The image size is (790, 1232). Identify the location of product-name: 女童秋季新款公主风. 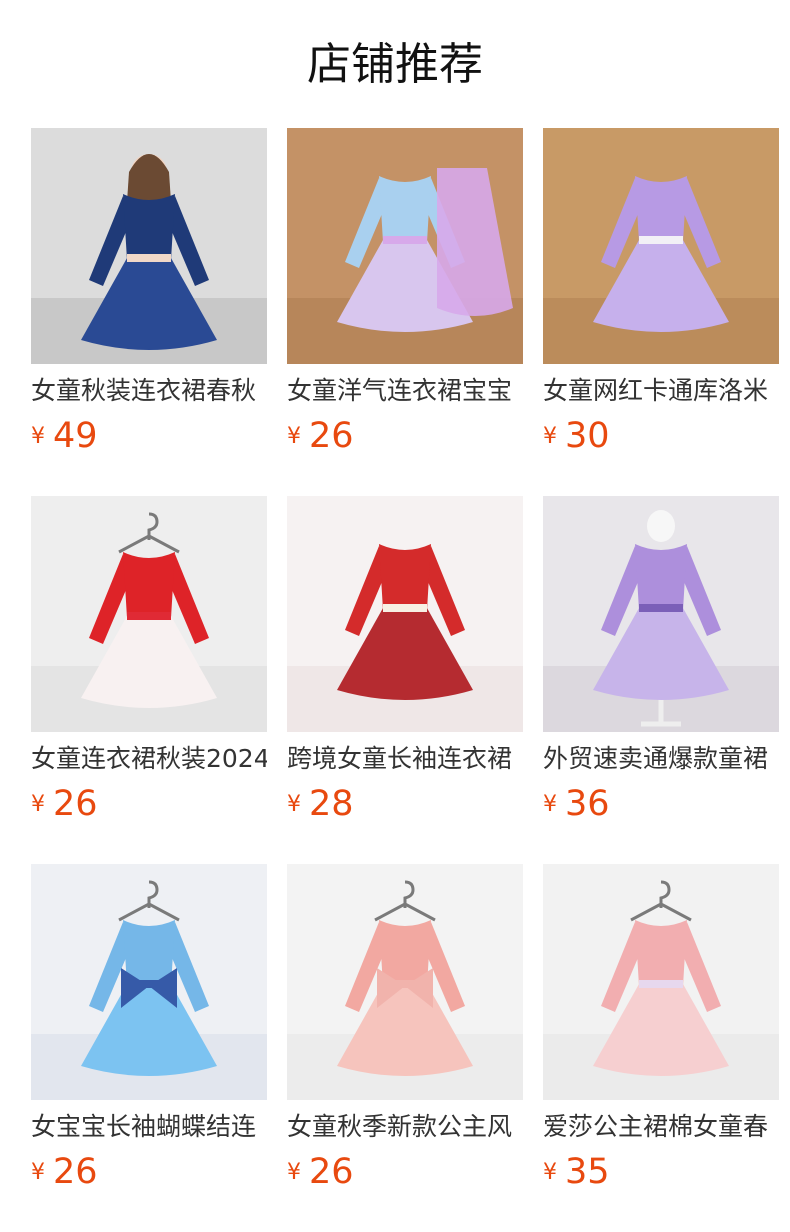
(405, 1128).